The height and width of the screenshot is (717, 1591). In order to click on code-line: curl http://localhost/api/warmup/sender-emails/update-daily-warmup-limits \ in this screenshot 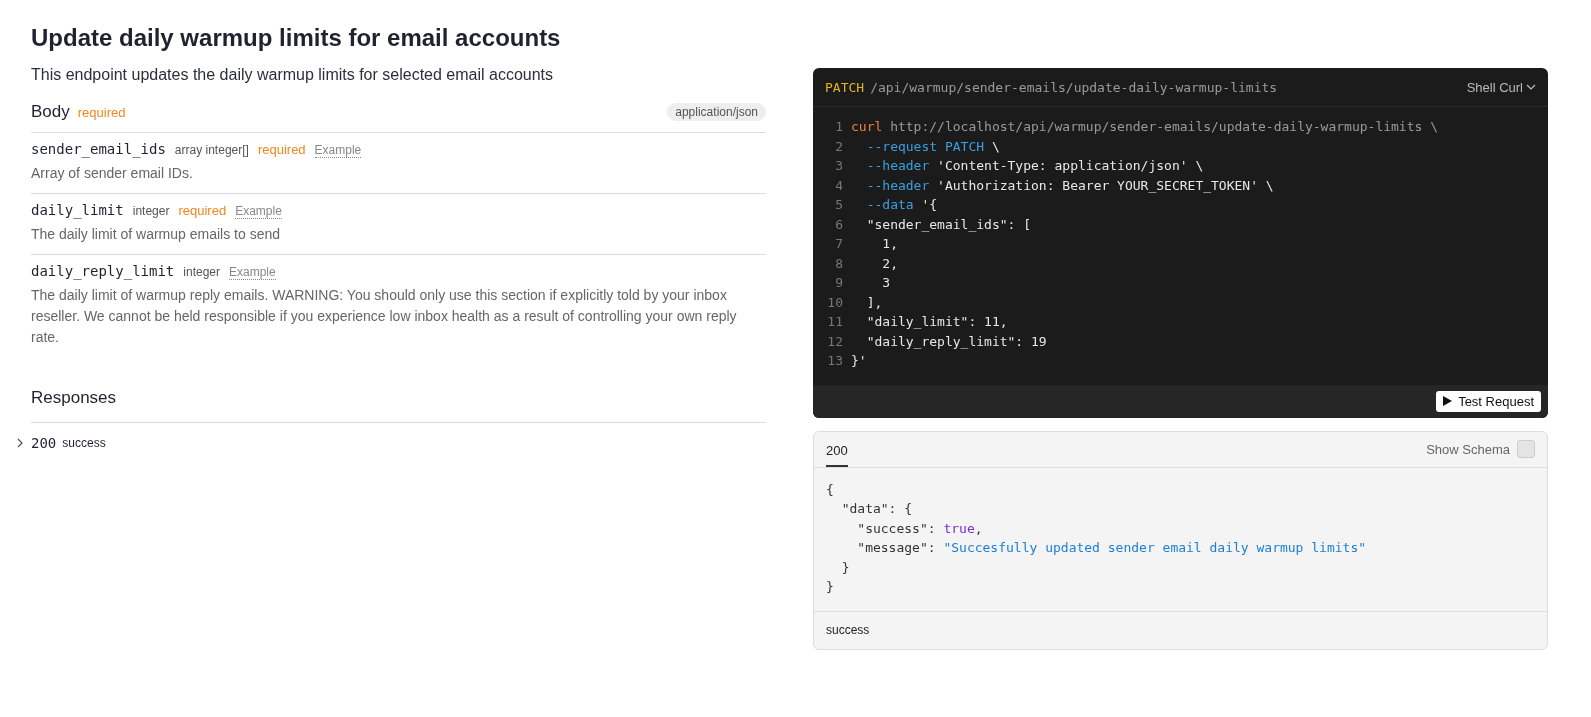, I will do `click(1144, 127)`.